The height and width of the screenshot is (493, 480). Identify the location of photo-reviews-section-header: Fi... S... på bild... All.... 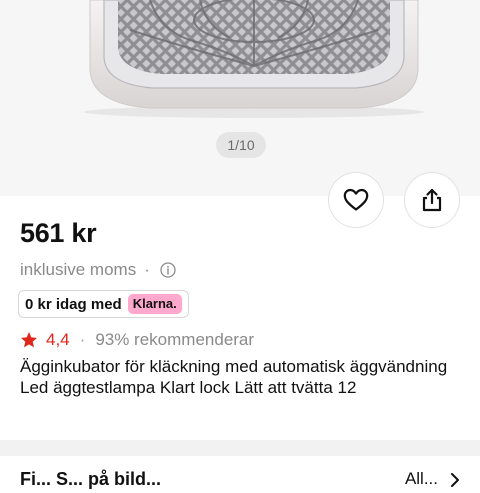
(240, 481).